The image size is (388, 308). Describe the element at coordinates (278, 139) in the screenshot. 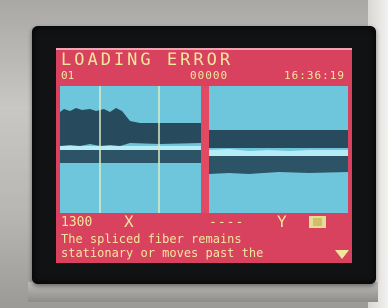

I see `fiber-upper-band-y` at that location.